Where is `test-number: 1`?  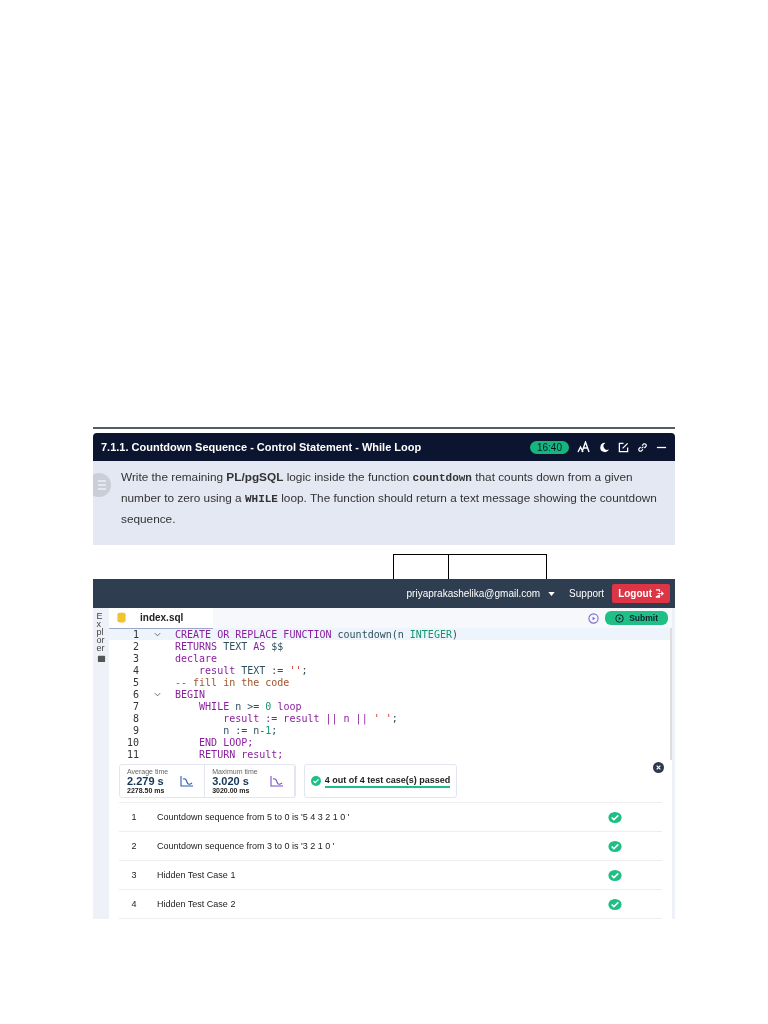
test-number: 1 is located at coordinates (134, 817).